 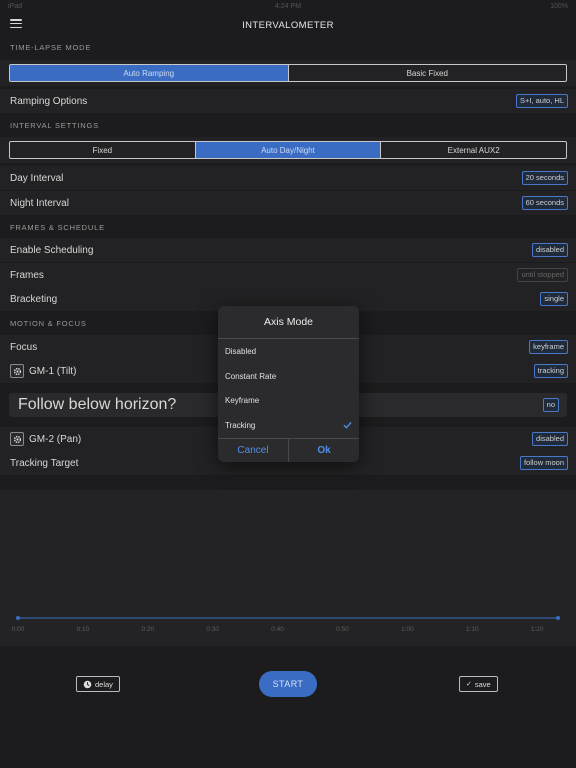 I want to click on follow-horizon-value: no, so click(x=550, y=405).